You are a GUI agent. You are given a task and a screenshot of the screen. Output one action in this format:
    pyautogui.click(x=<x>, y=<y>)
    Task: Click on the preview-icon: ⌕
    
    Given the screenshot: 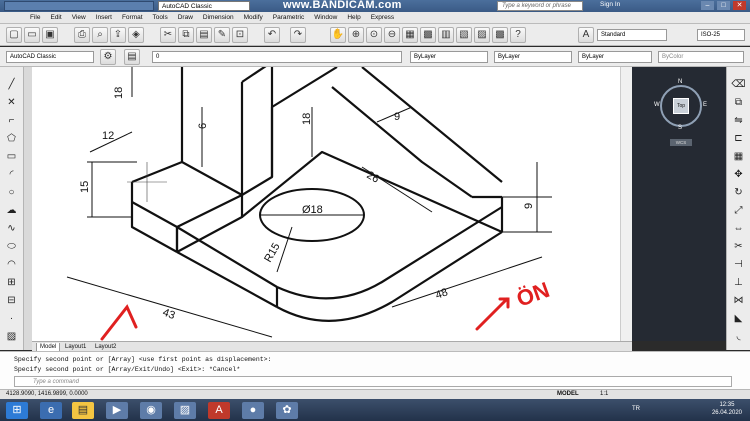 What is the action you would take?
    pyautogui.click(x=100, y=35)
    